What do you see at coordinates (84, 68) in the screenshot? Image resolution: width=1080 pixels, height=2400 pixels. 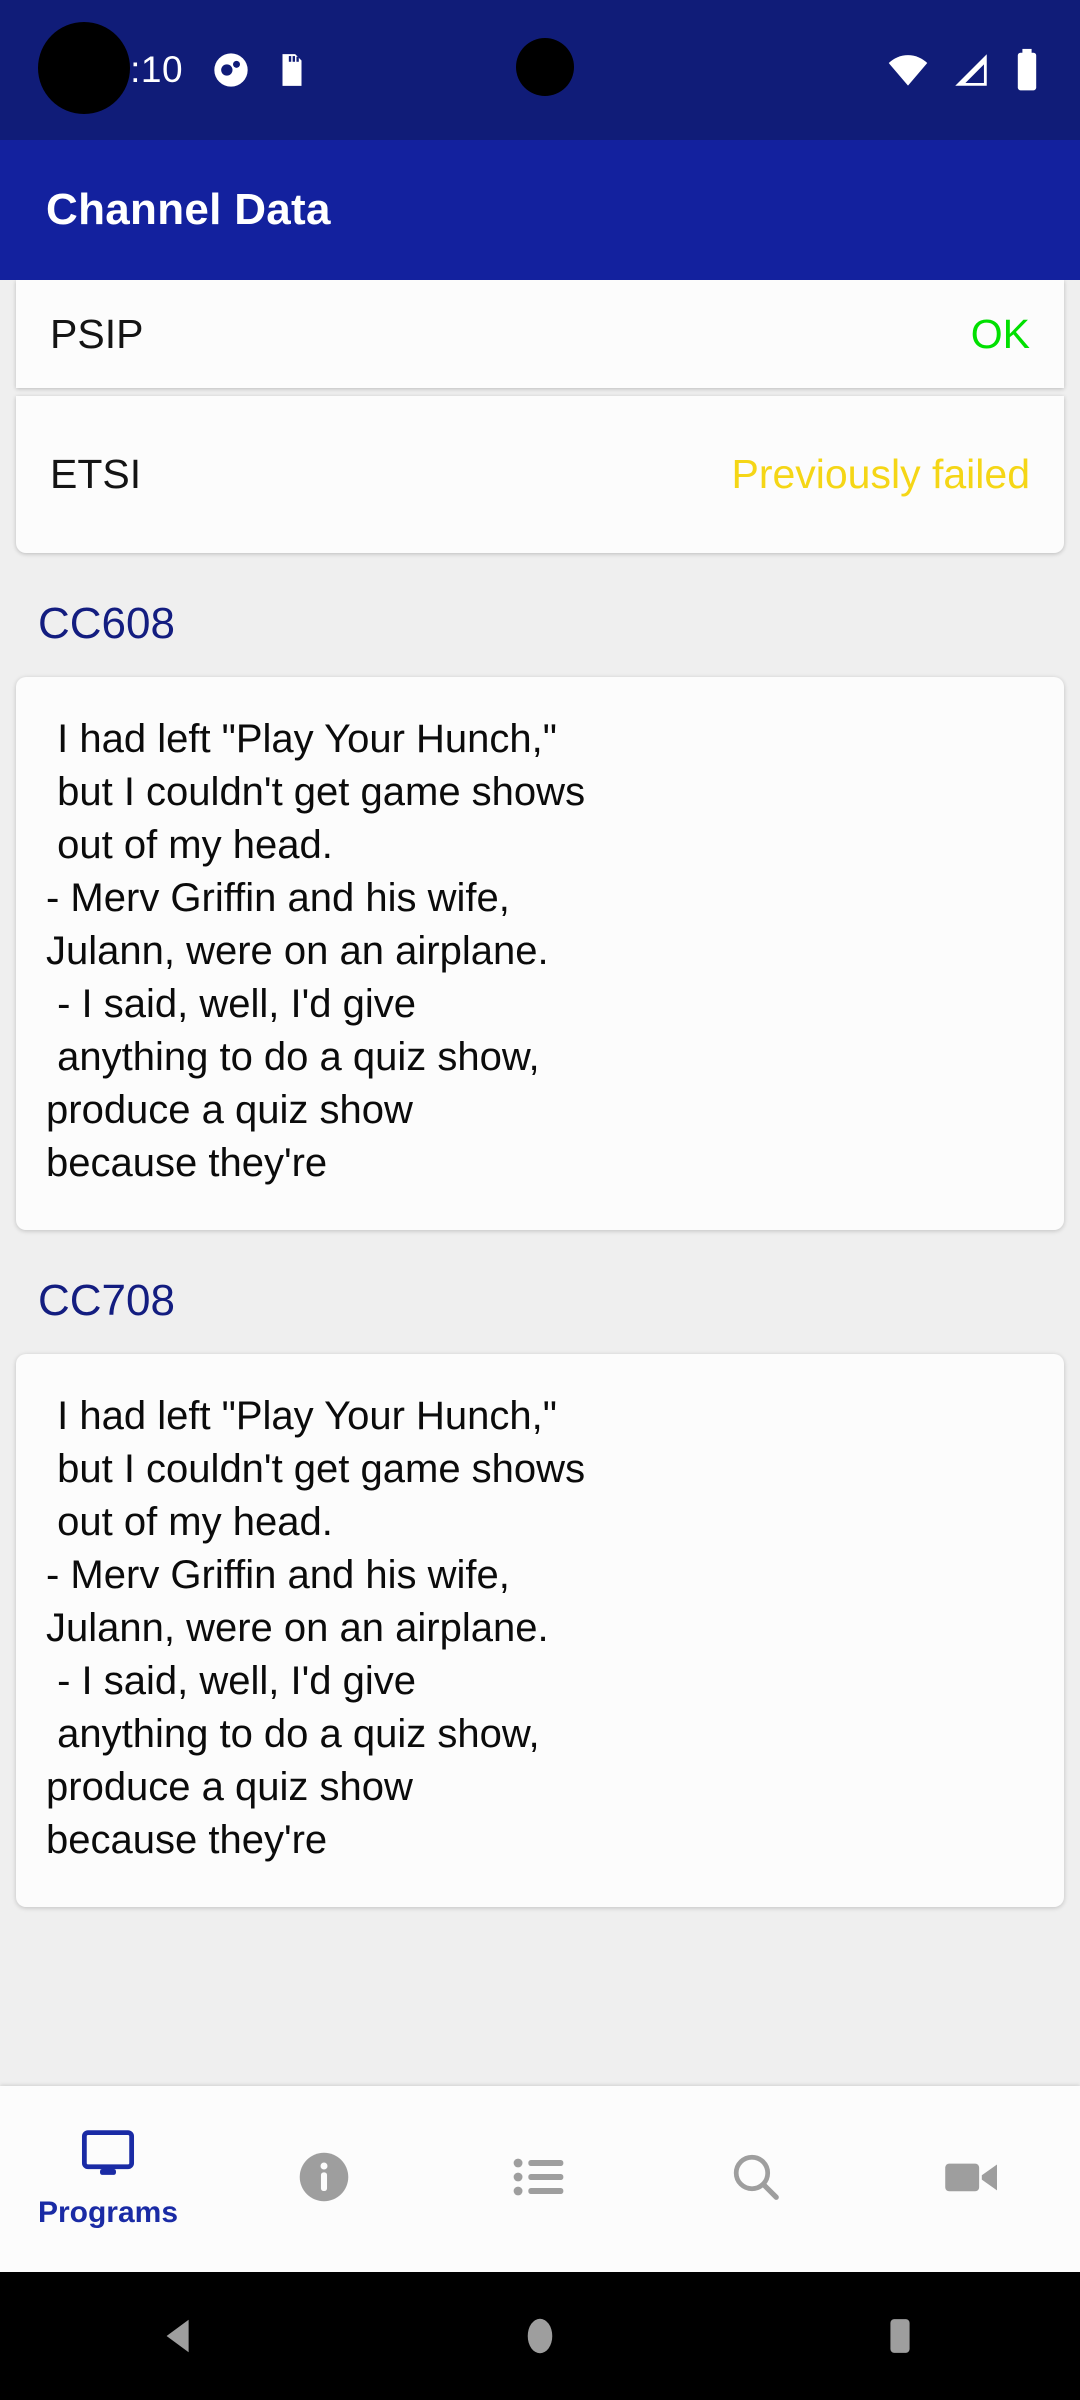 I see `camera-punch-hole-left` at bounding box center [84, 68].